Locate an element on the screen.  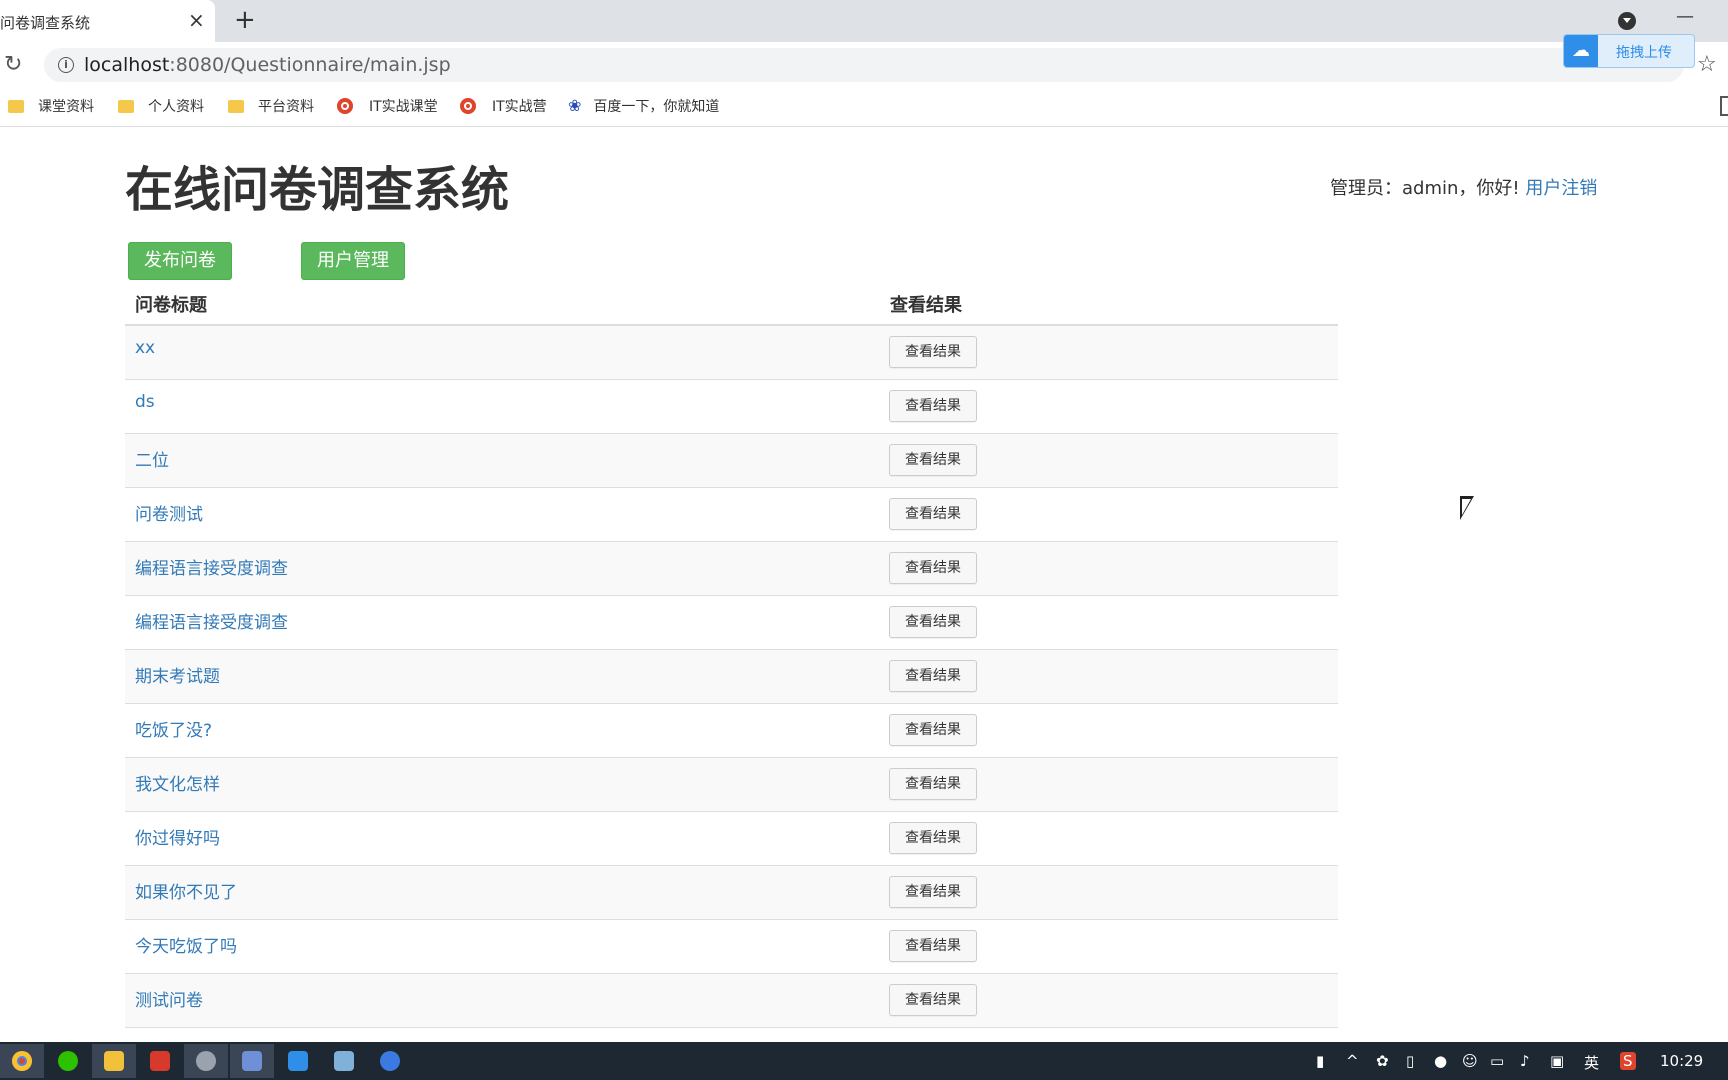
column-header-result: 查看结果 is located at coordinates (926, 305).